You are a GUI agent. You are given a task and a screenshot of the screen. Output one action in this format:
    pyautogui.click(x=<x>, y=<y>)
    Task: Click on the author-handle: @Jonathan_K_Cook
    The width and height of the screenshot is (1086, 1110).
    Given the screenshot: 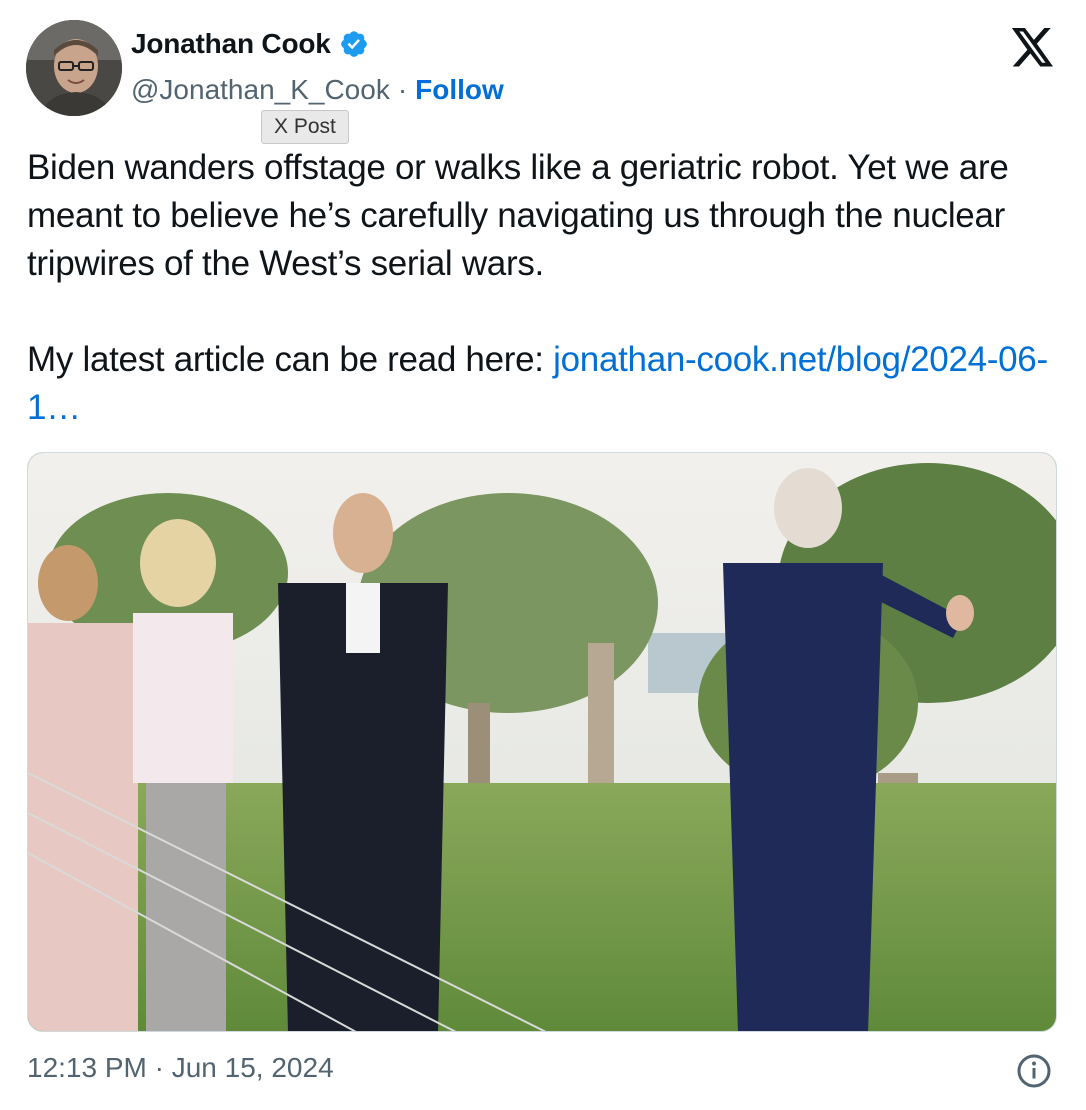 What is the action you would take?
    pyautogui.click(x=260, y=90)
    